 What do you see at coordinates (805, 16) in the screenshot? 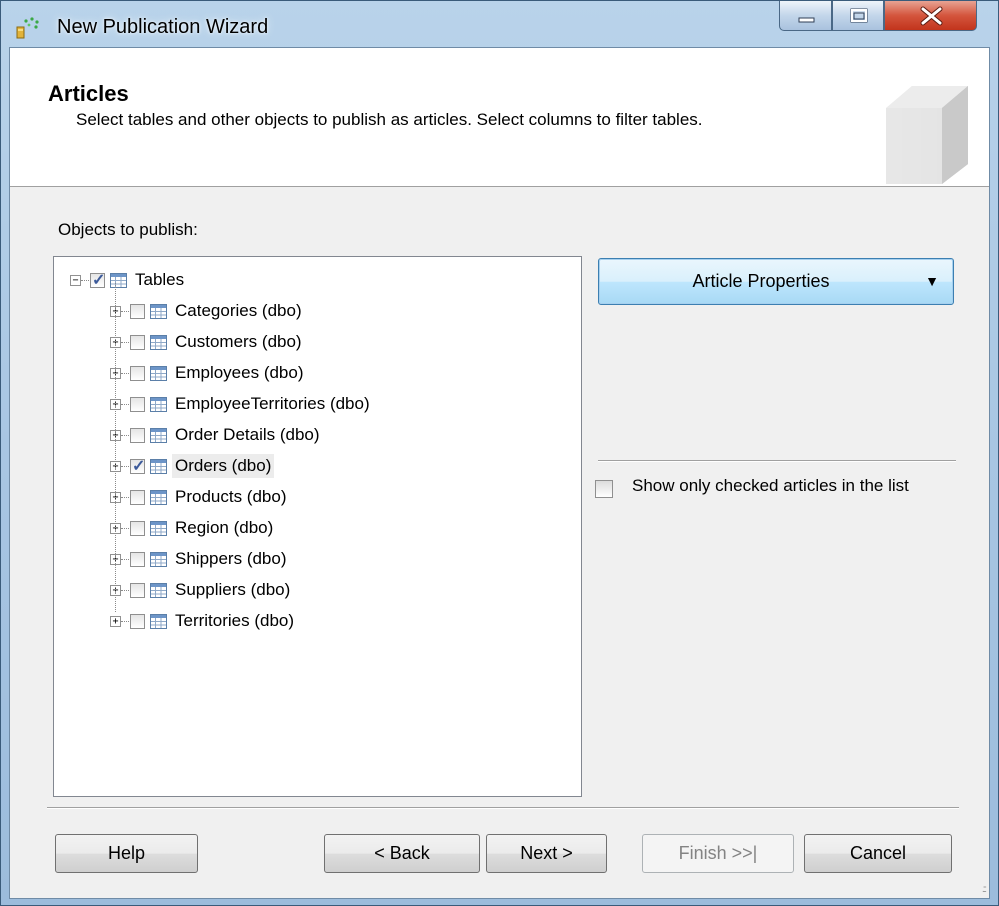
I see `minimize-button` at bounding box center [805, 16].